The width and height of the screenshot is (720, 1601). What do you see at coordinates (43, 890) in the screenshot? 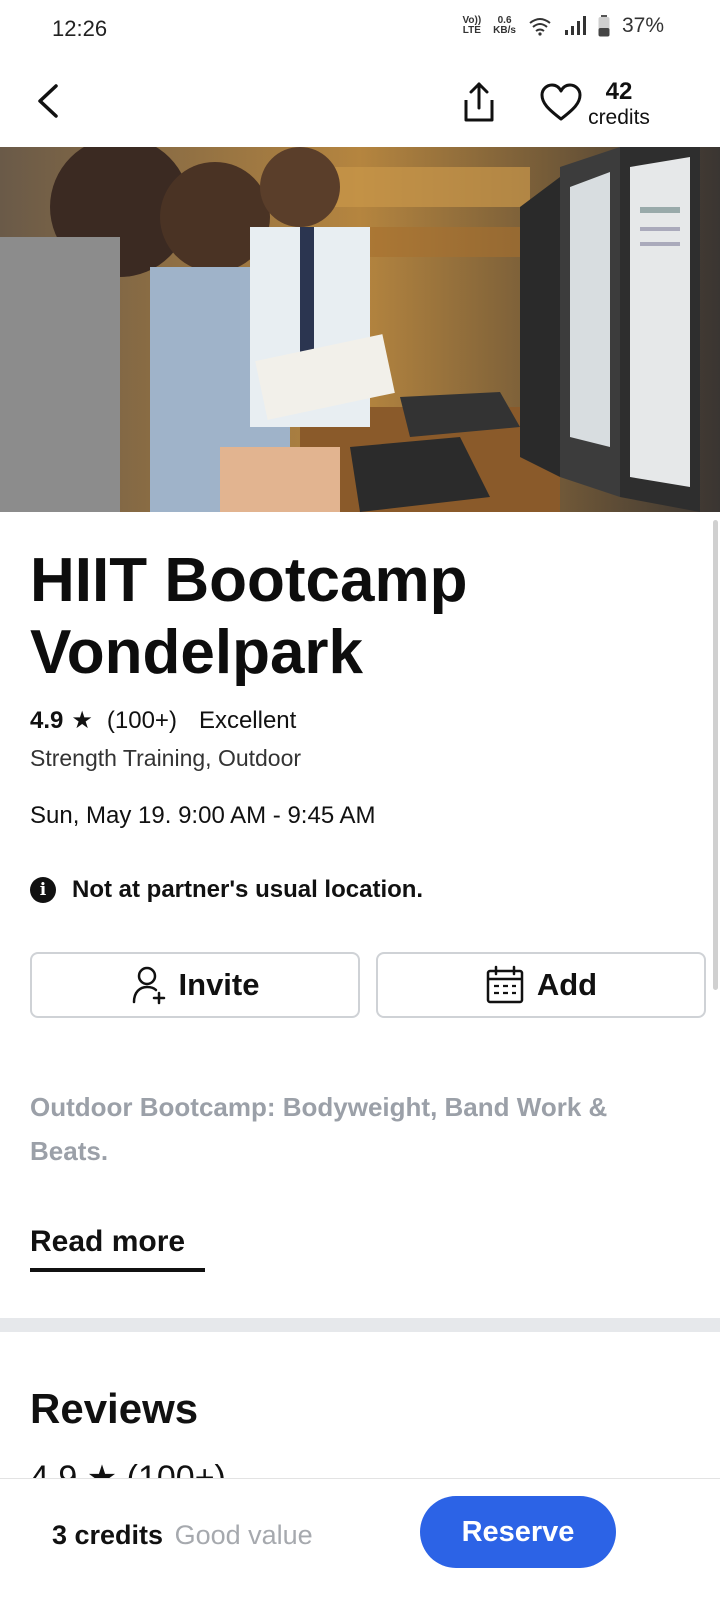
I see `info-icon: i` at bounding box center [43, 890].